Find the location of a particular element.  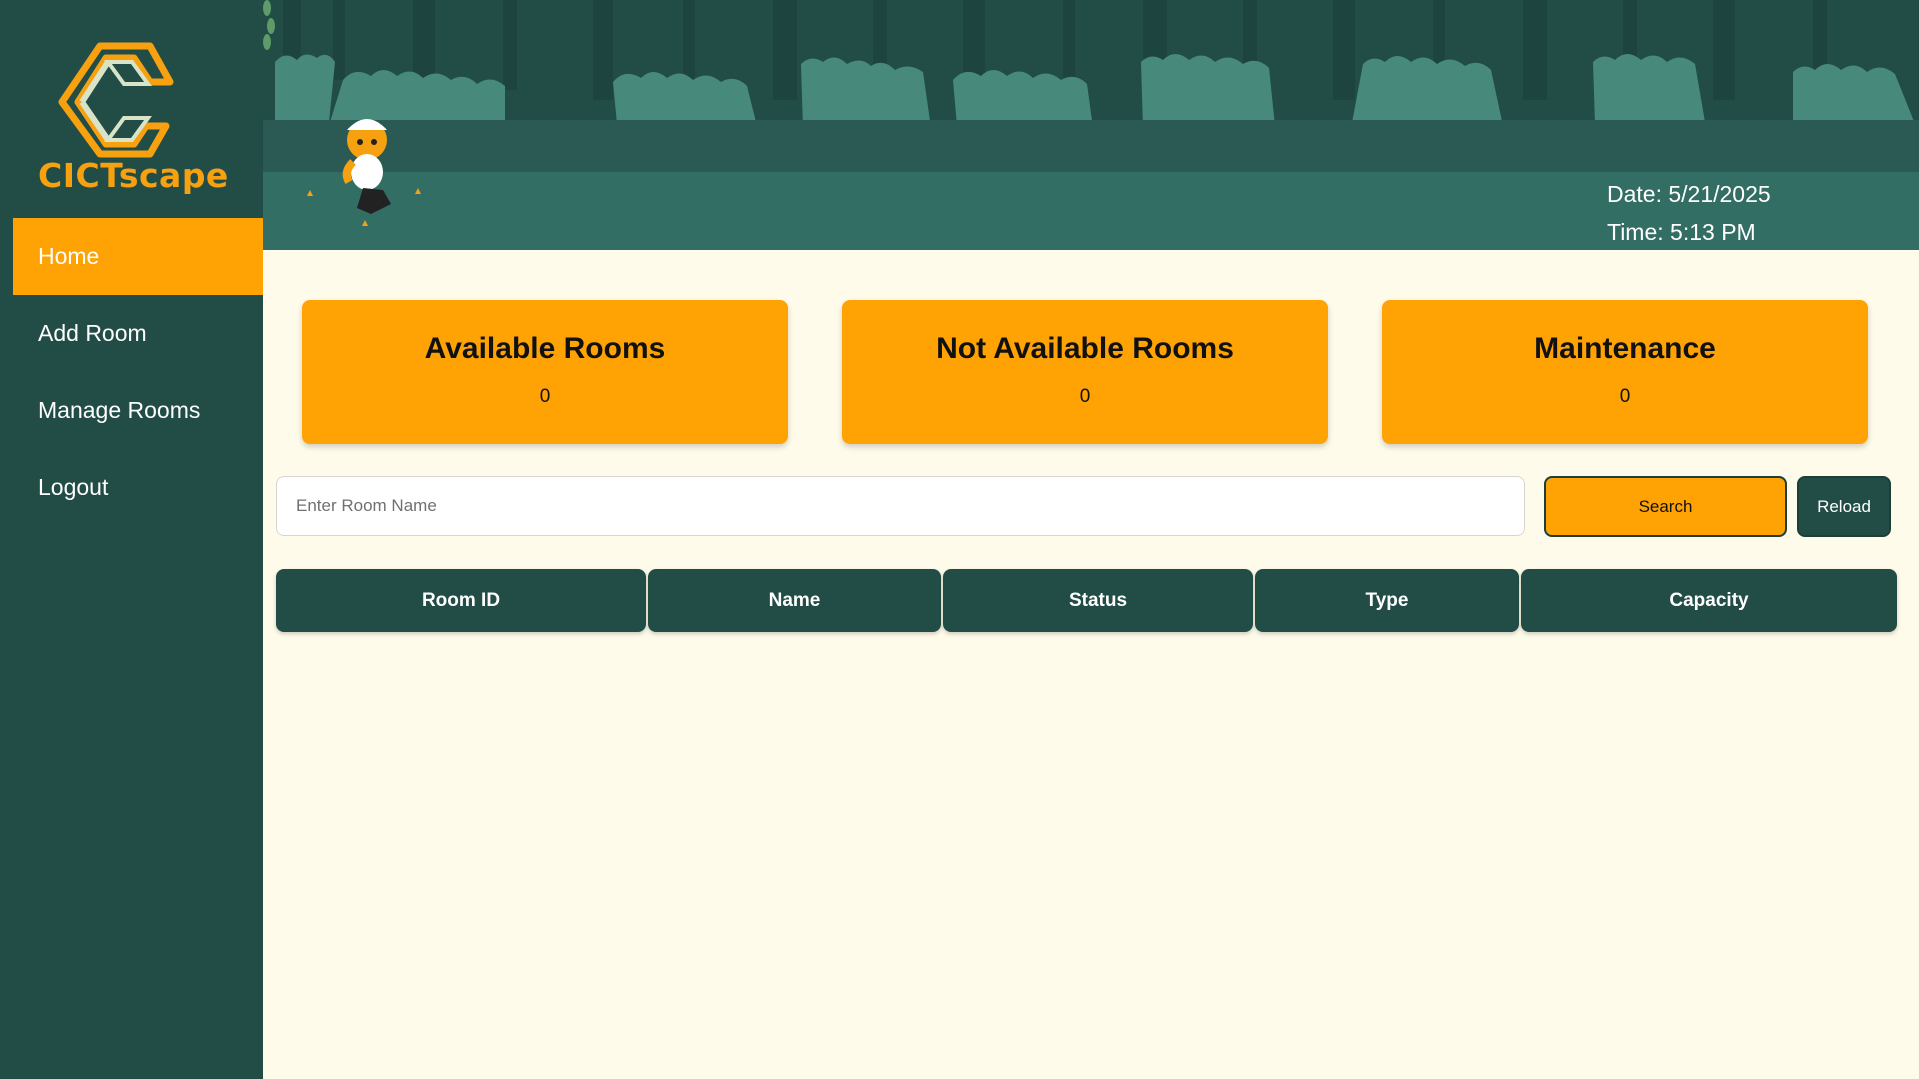

brand-logo: CICTscape is located at coordinates (133, 120).